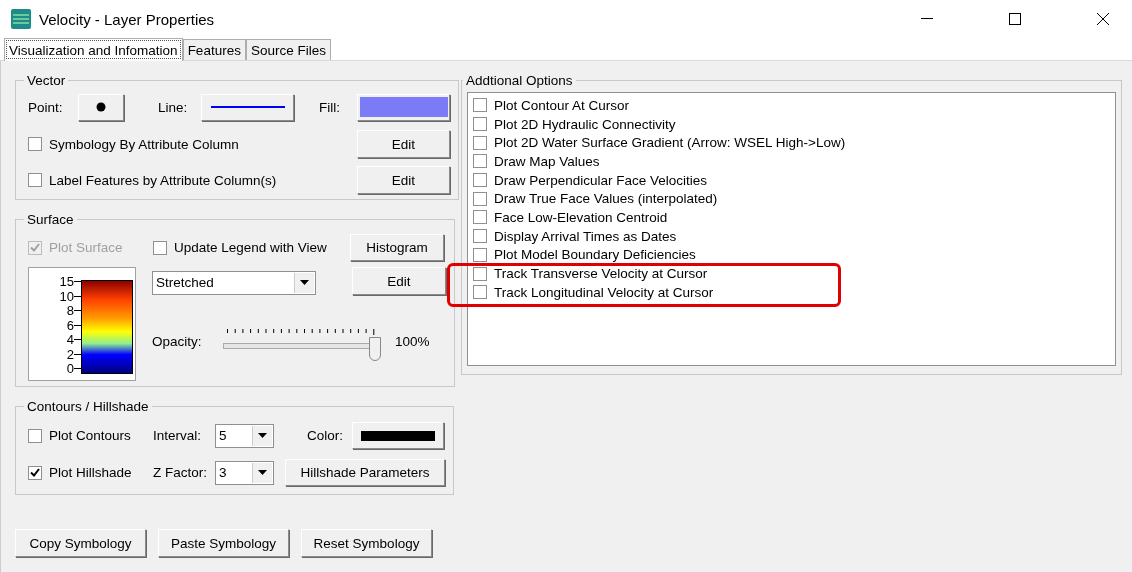 The image size is (1132, 572). I want to click on stretch-dropdown: Stretched, so click(234, 282).